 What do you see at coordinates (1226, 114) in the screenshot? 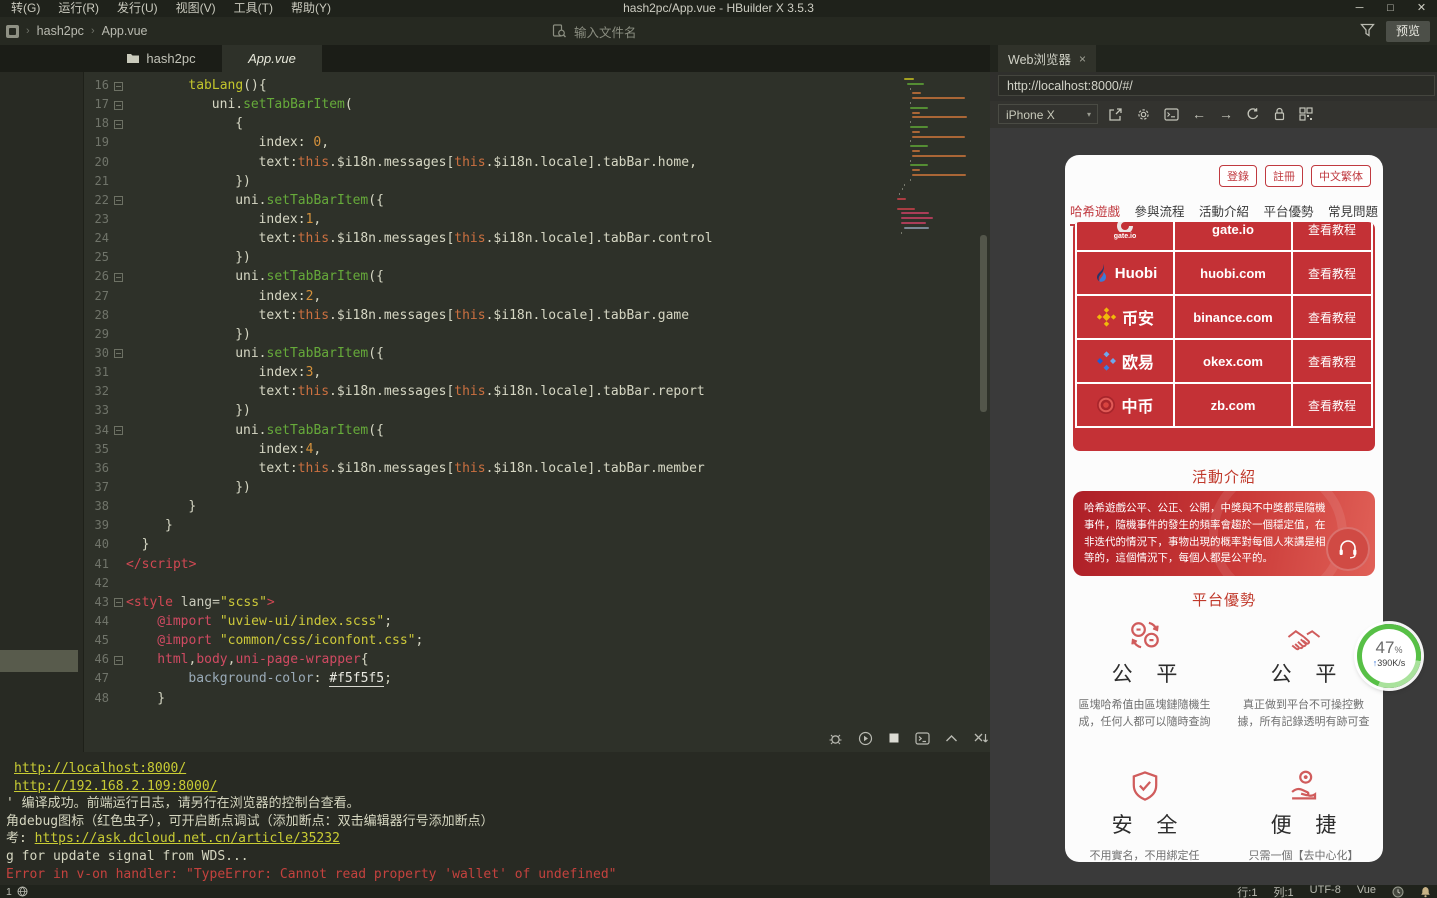
I see `forward-icon: →` at bounding box center [1226, 114].